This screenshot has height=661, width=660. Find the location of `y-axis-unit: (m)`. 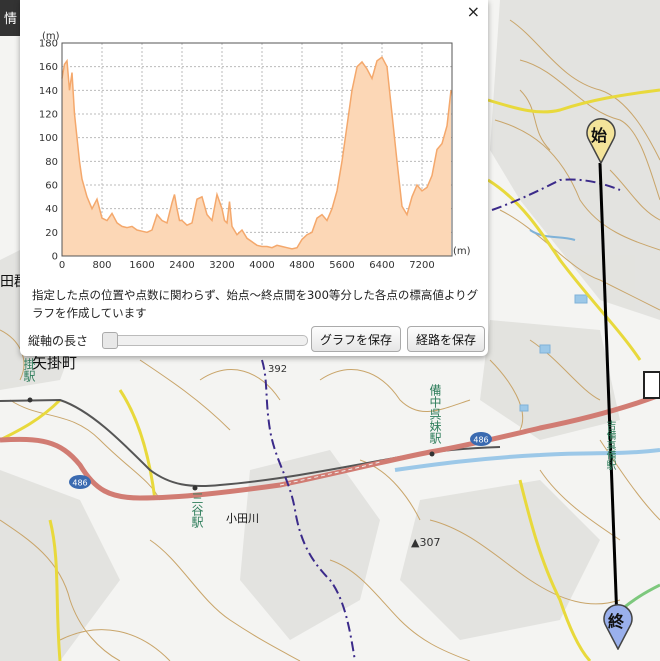

y-axis-unit: (m) is located at coordinates (51, 36).